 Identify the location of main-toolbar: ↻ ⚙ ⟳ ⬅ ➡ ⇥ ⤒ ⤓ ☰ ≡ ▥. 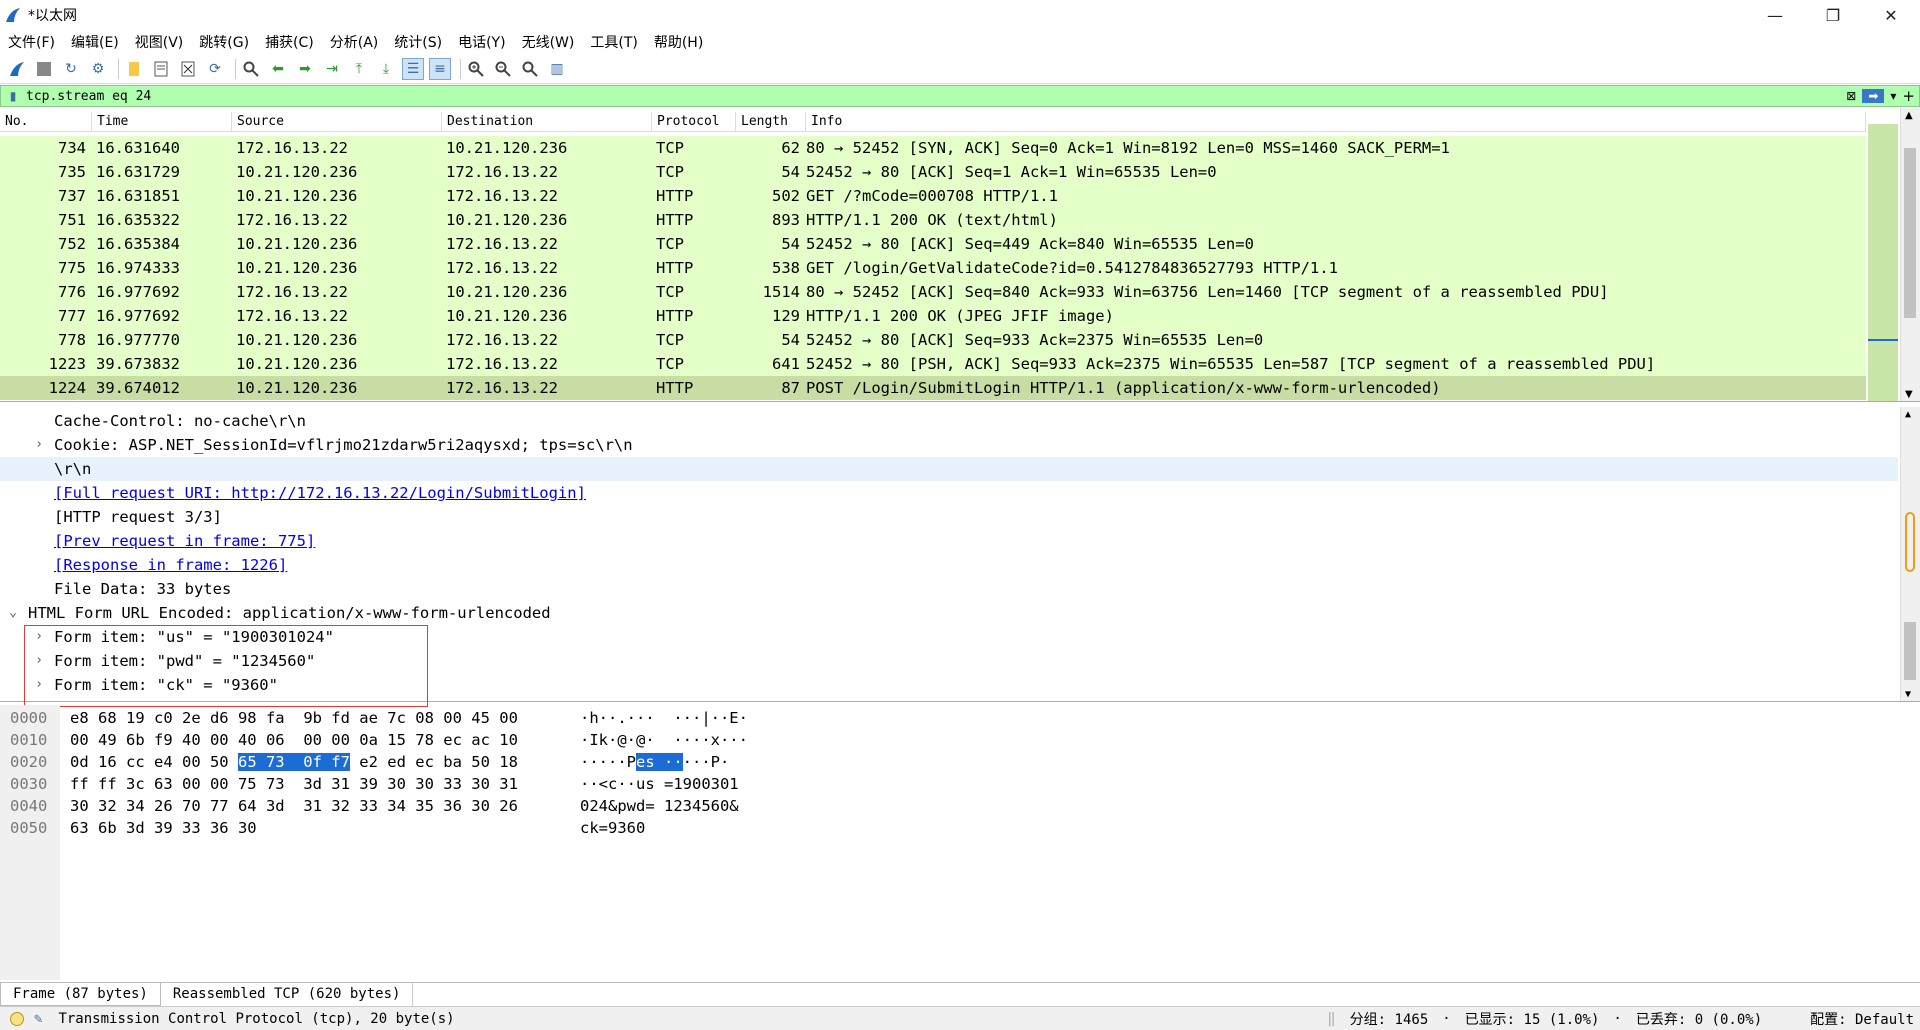
(960, 69).